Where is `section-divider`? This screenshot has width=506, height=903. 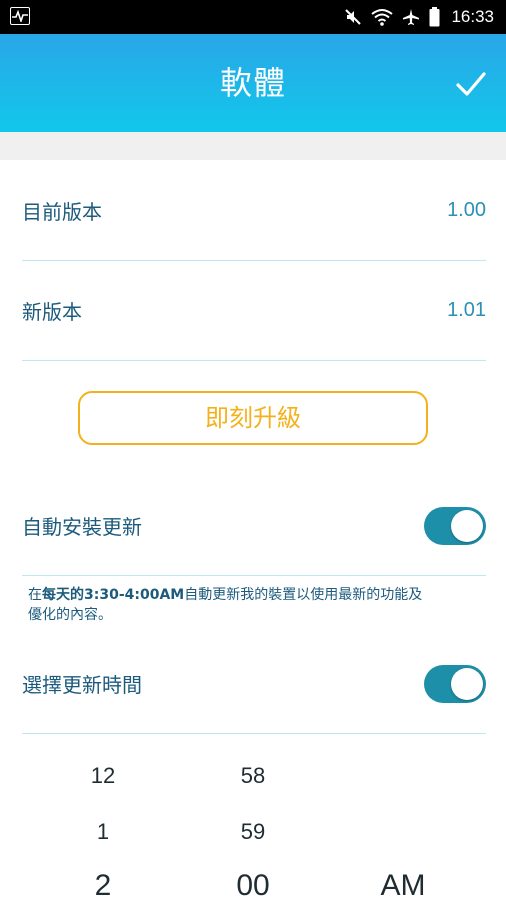
section-divider is located at coordinates (253, 146).